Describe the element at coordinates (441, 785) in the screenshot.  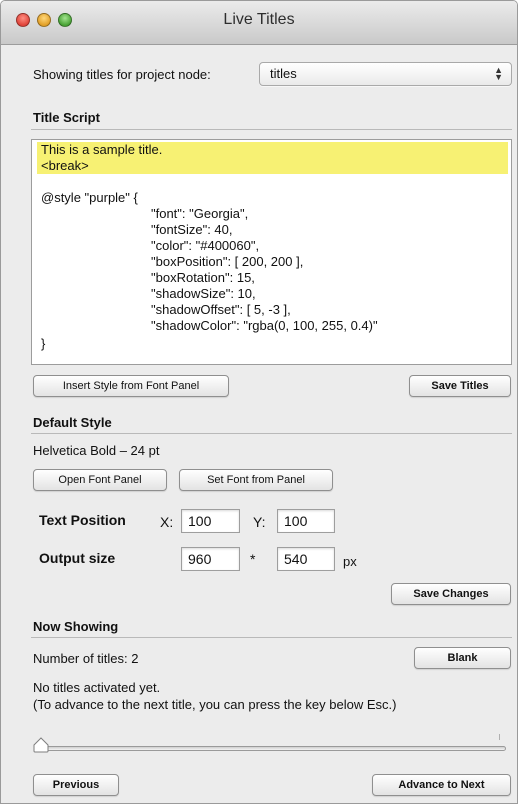
I see `advance-to-next-button: Advance to Next` at that location.